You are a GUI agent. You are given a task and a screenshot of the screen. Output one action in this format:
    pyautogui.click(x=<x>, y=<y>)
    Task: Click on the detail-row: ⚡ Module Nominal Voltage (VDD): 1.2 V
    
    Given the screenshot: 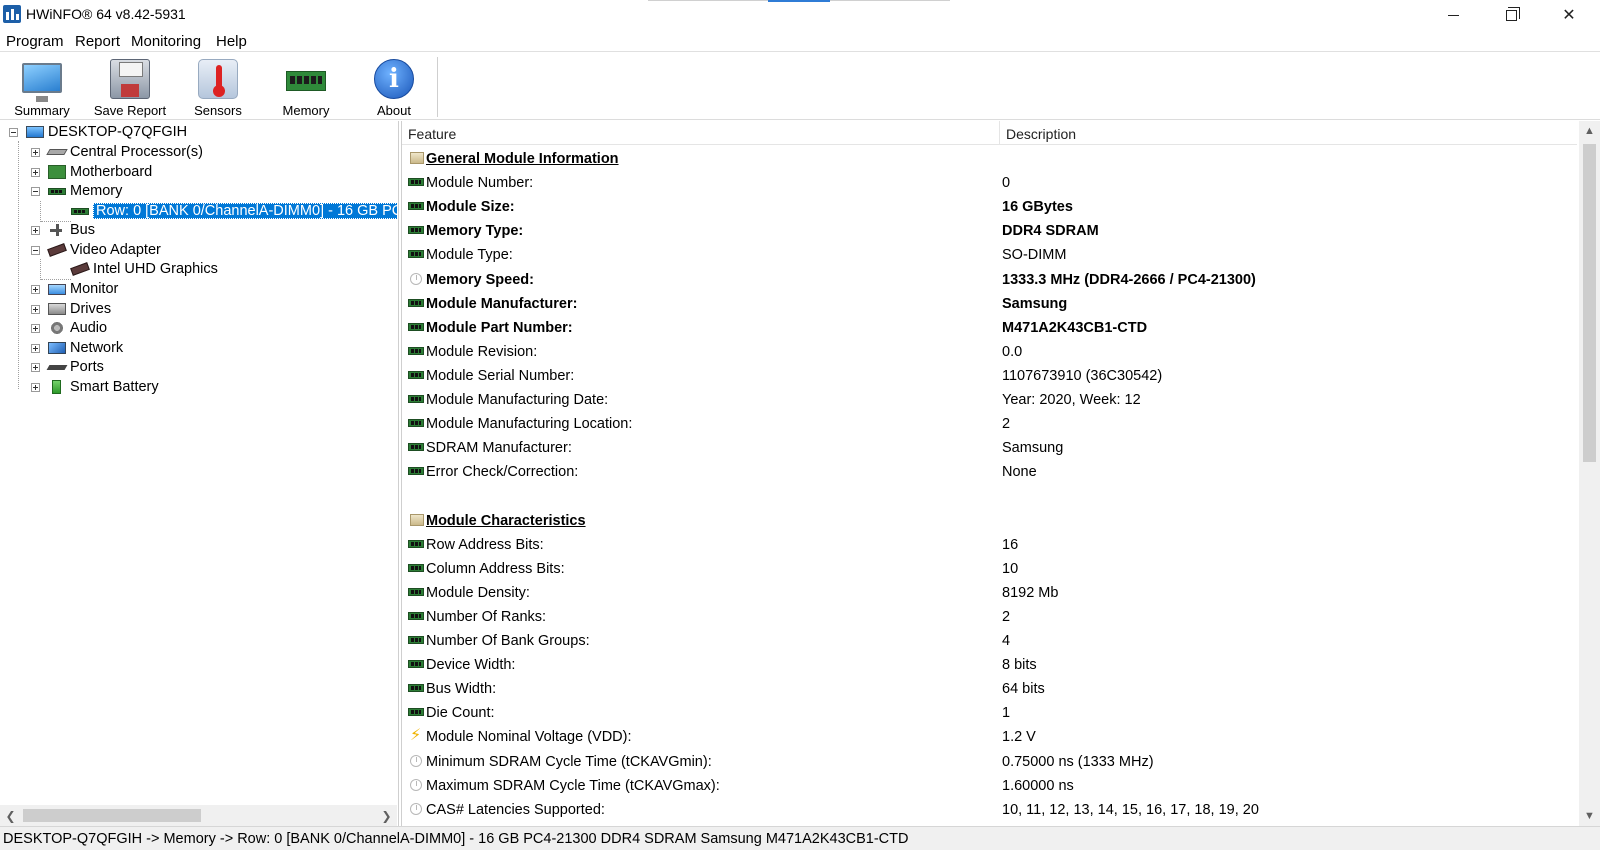 What is the action you would take?
    pyautogui.click(x=989, y=737)
    